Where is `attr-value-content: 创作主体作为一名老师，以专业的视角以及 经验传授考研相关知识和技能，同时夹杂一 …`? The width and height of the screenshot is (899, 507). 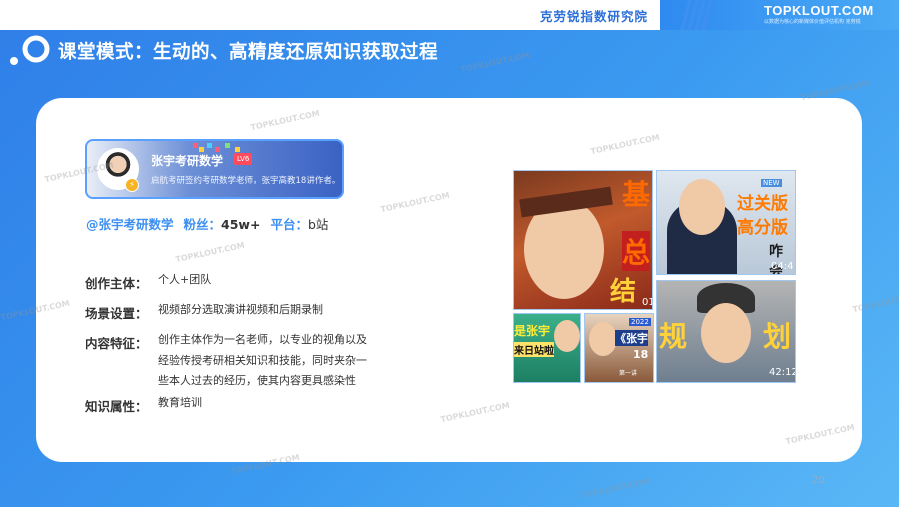 attr-value-content: 创作主体作为一名老师，以专业的视角以及 经验传授考研相关知识和技能，同时夹杂一 … is located at coordinates (262, 361).